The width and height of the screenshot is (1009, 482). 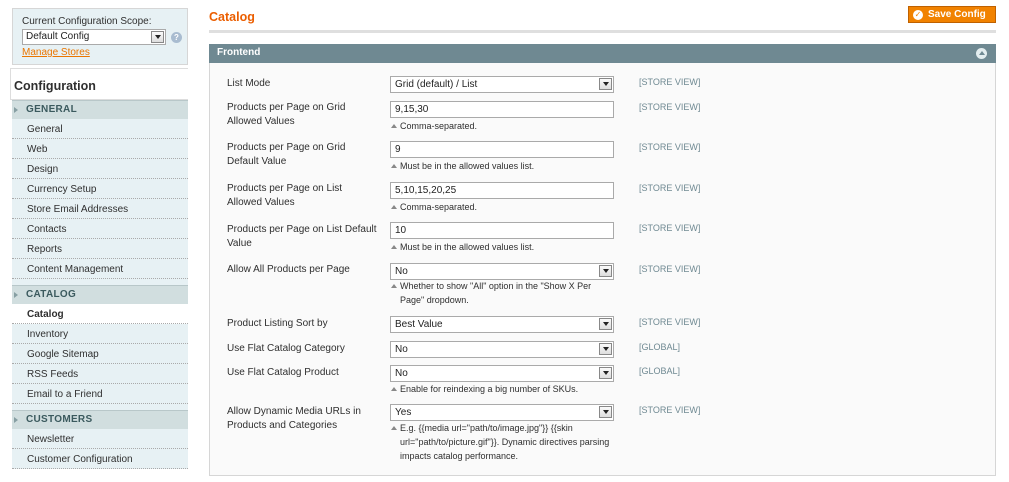 What do you see at coordinates (502, 349) in the screenshot?
I see `flat-catalog-category-select: No` at bounding box center [502, 349].